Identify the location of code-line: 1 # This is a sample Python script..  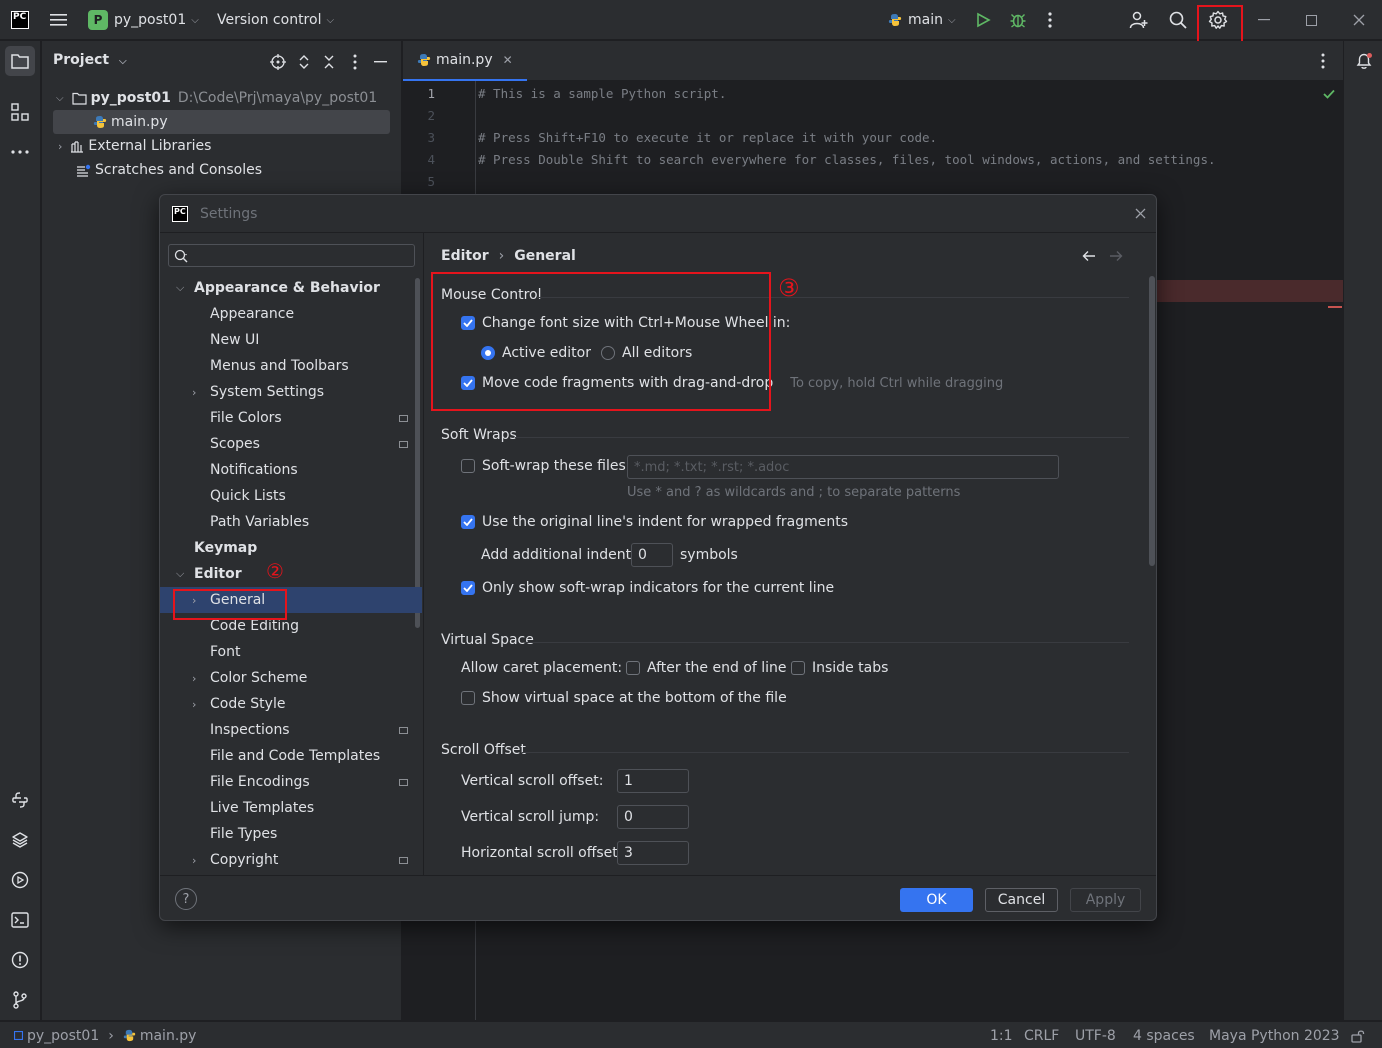
(564, 93).